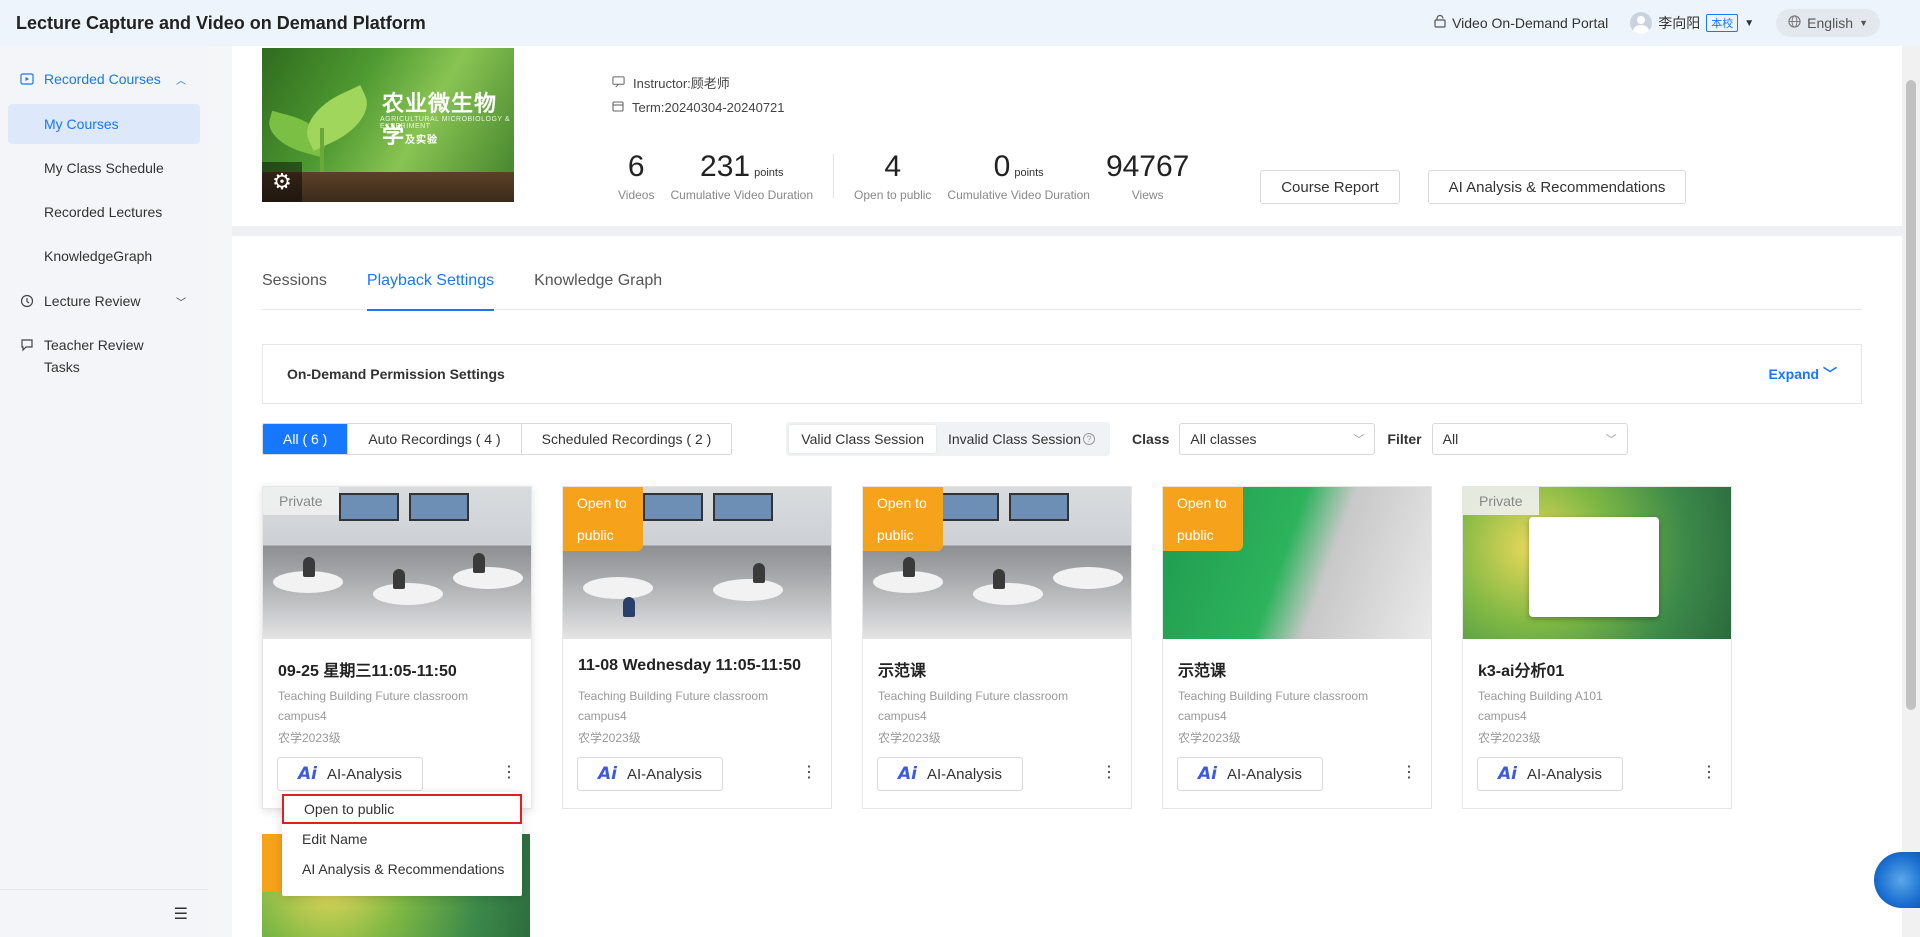  Describe the element at coordinates (422, 140) in the screenshot. I see `cover-title-suffix: 及实验` at that location.